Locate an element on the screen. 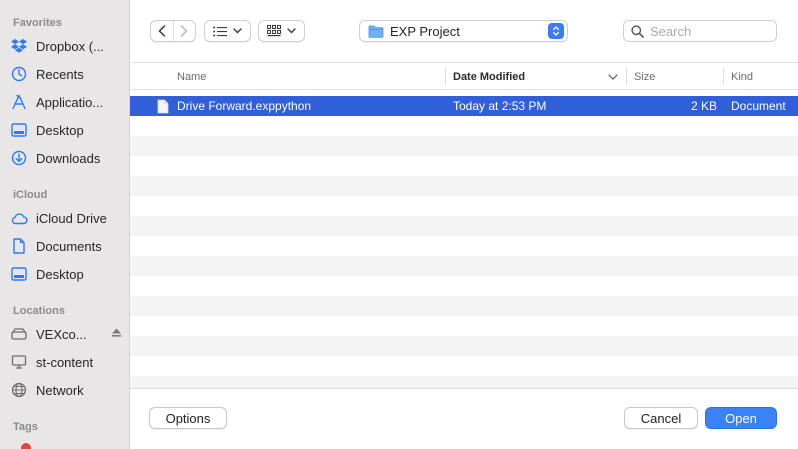 The image size is (798, 449). file-kind: Document is located at coordinates (758, 106).